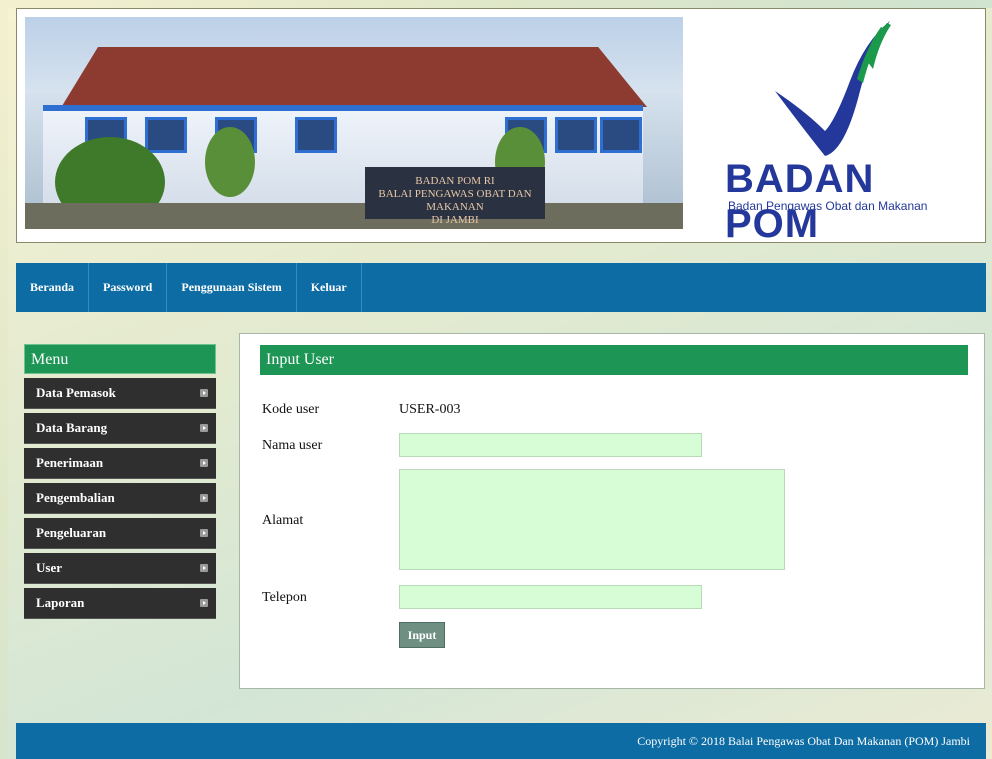 This screenshot has height=759, width=992. What do you see at coordinates (284, 597) in the screenshot?
I see `telepon-label: Telepon` at bounding box center [284, 597].